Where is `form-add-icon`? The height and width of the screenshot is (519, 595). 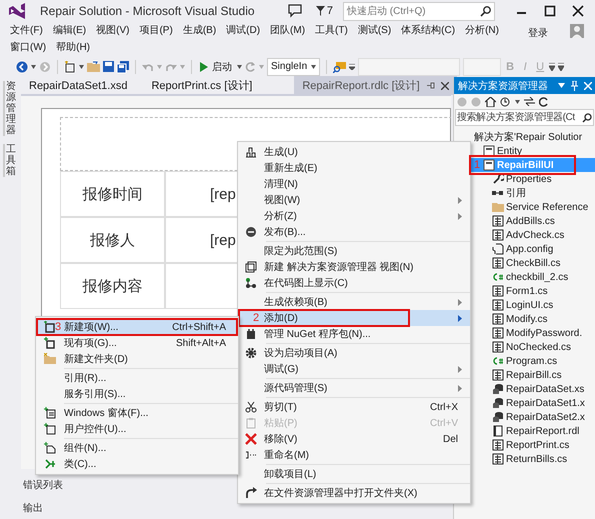 form-add-icon is located at coordinates (50, 413).